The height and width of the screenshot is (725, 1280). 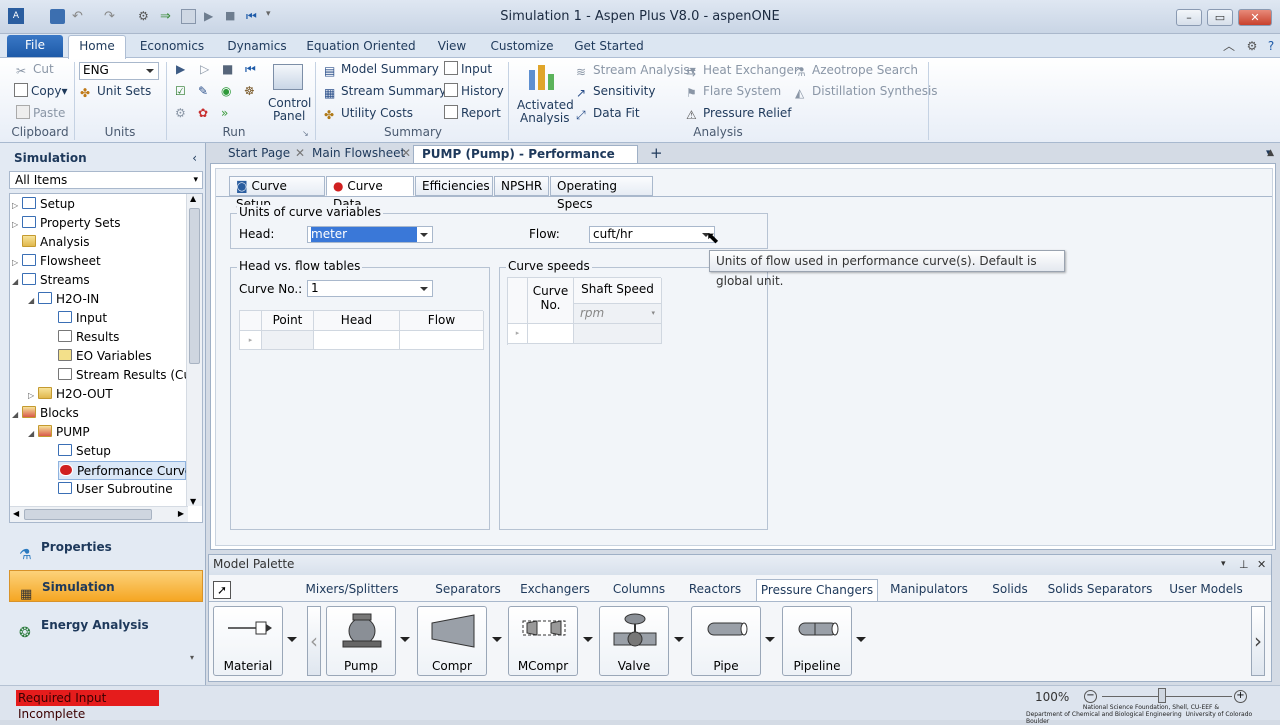 I want to click on palette-item-pump: Pump, so click(x=361, y=641).